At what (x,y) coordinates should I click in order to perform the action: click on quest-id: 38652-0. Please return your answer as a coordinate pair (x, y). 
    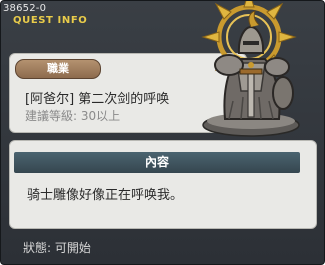
    Looking at the image, I should click on (25, 8).